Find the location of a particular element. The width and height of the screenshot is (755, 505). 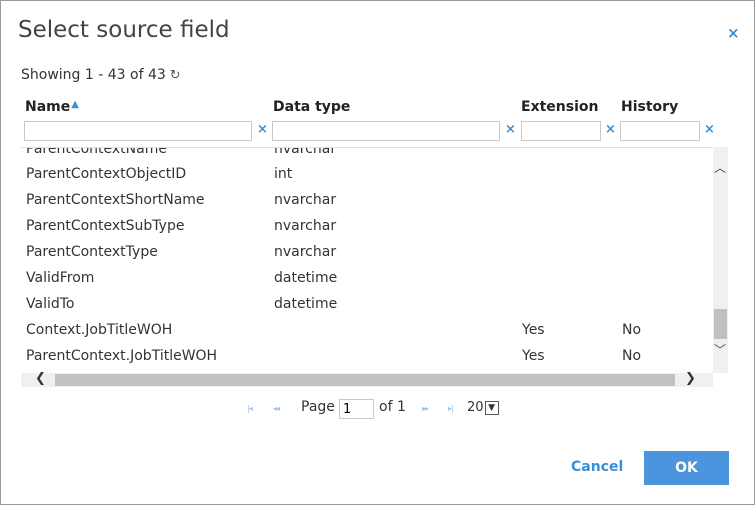

table-row: ParentContextObjectID int is located at coordinates (367, 174).